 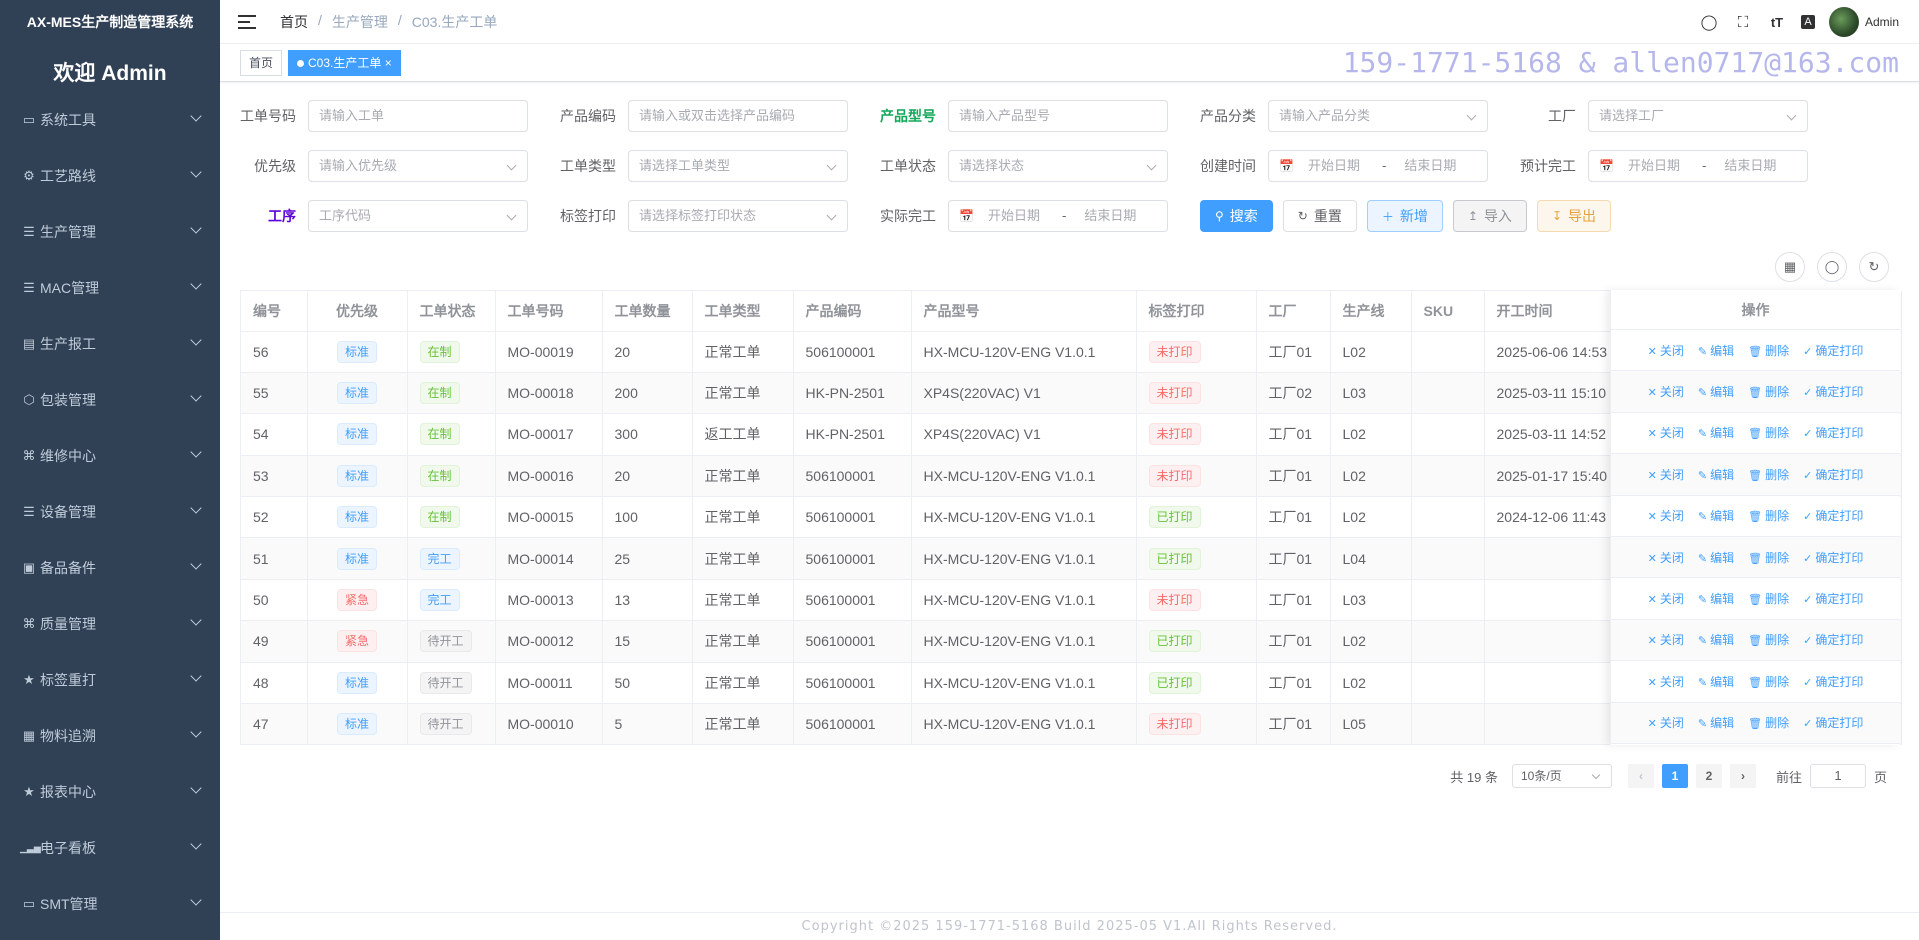 What do you see at coordinates (1371, 311) in the screenshot?
I see `column-header: 生产线` at bounding box center [1371, 311].